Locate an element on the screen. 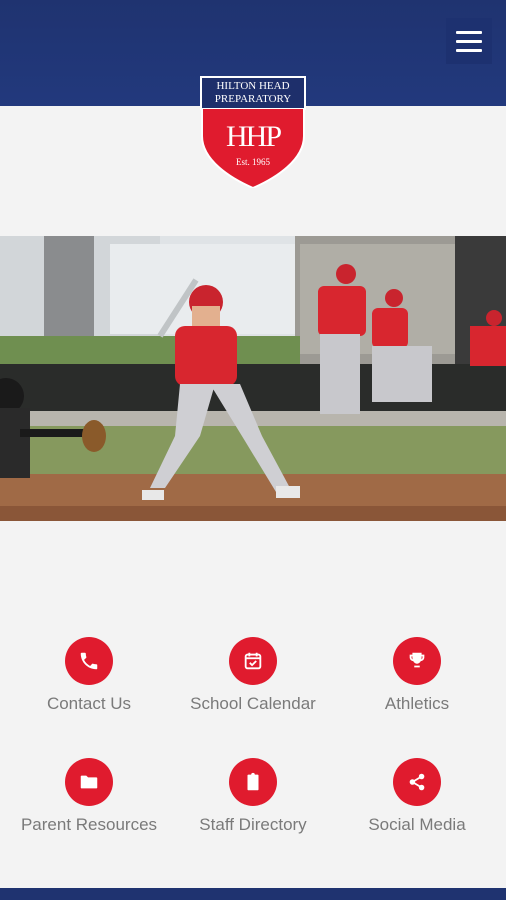  bottom-bar is located at coordinates (253, 894).